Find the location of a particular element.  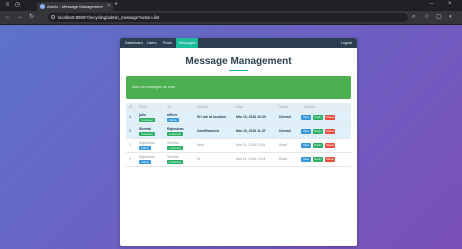

row-id: 4 is located at coordinates (130, 117).